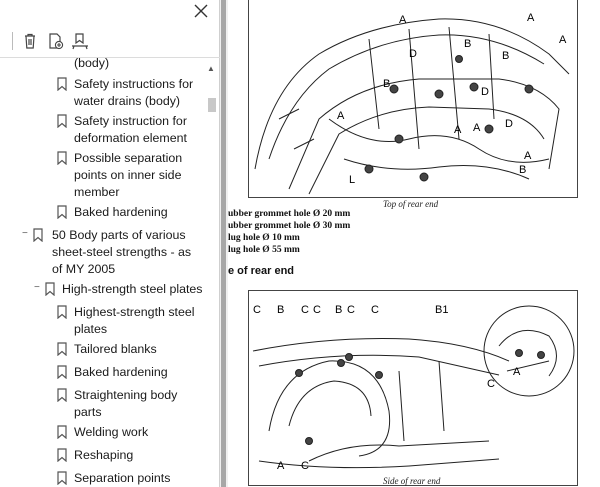 The width and height of the screenshot is (600, 487). I want to click on bookmark-item: High-strength steel plates, so click(124, 289).